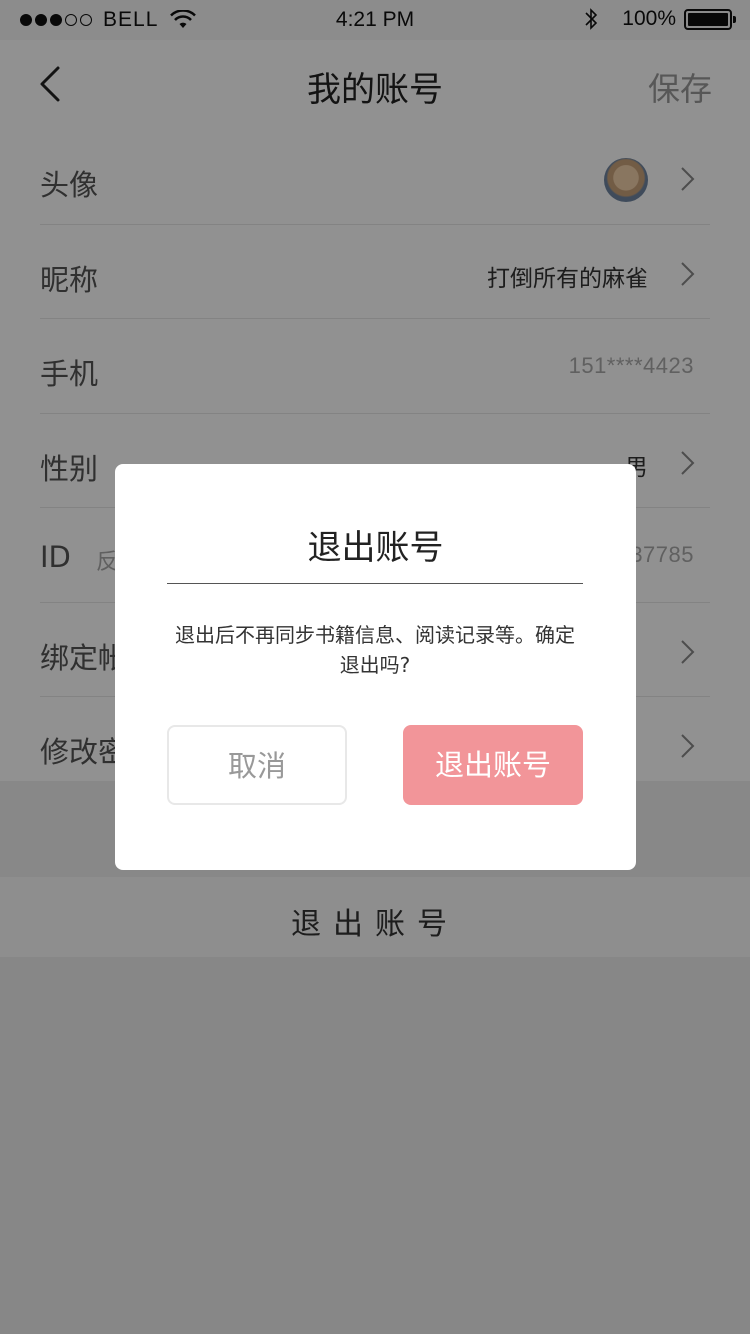 The image size is (750, 1334). I want to click on cancel-button: 取消, so click(257, 765).